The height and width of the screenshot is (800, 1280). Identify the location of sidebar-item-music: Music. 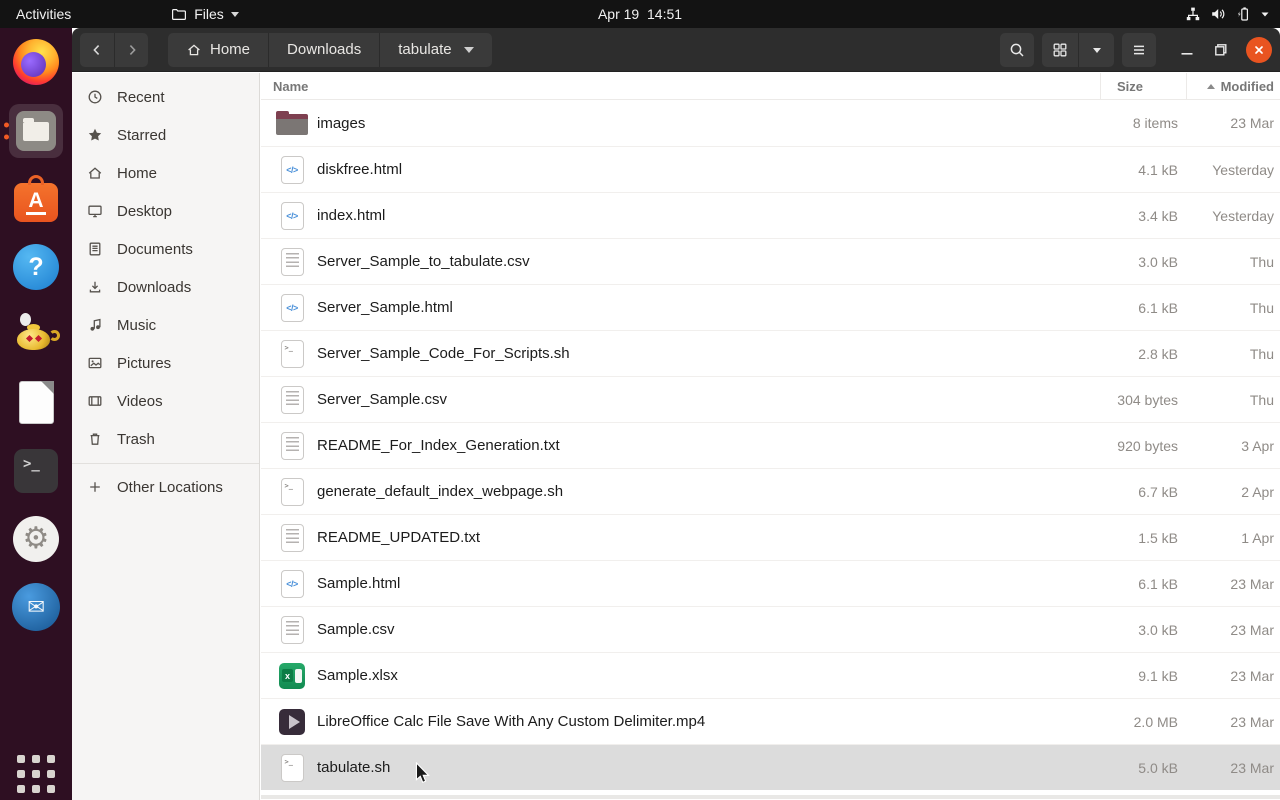
(165, 325).